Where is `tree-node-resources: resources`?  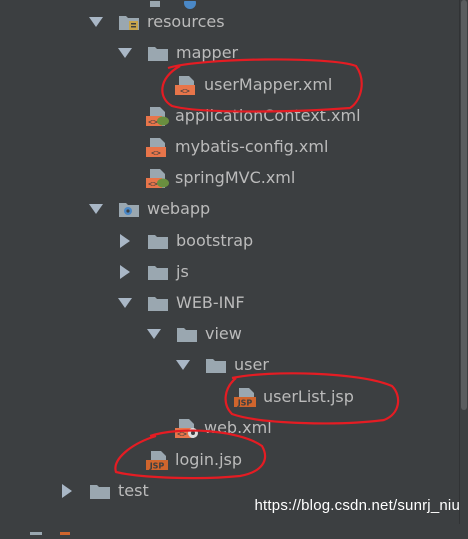 tree-node-resources: resources is located at coordinates (230, 21).